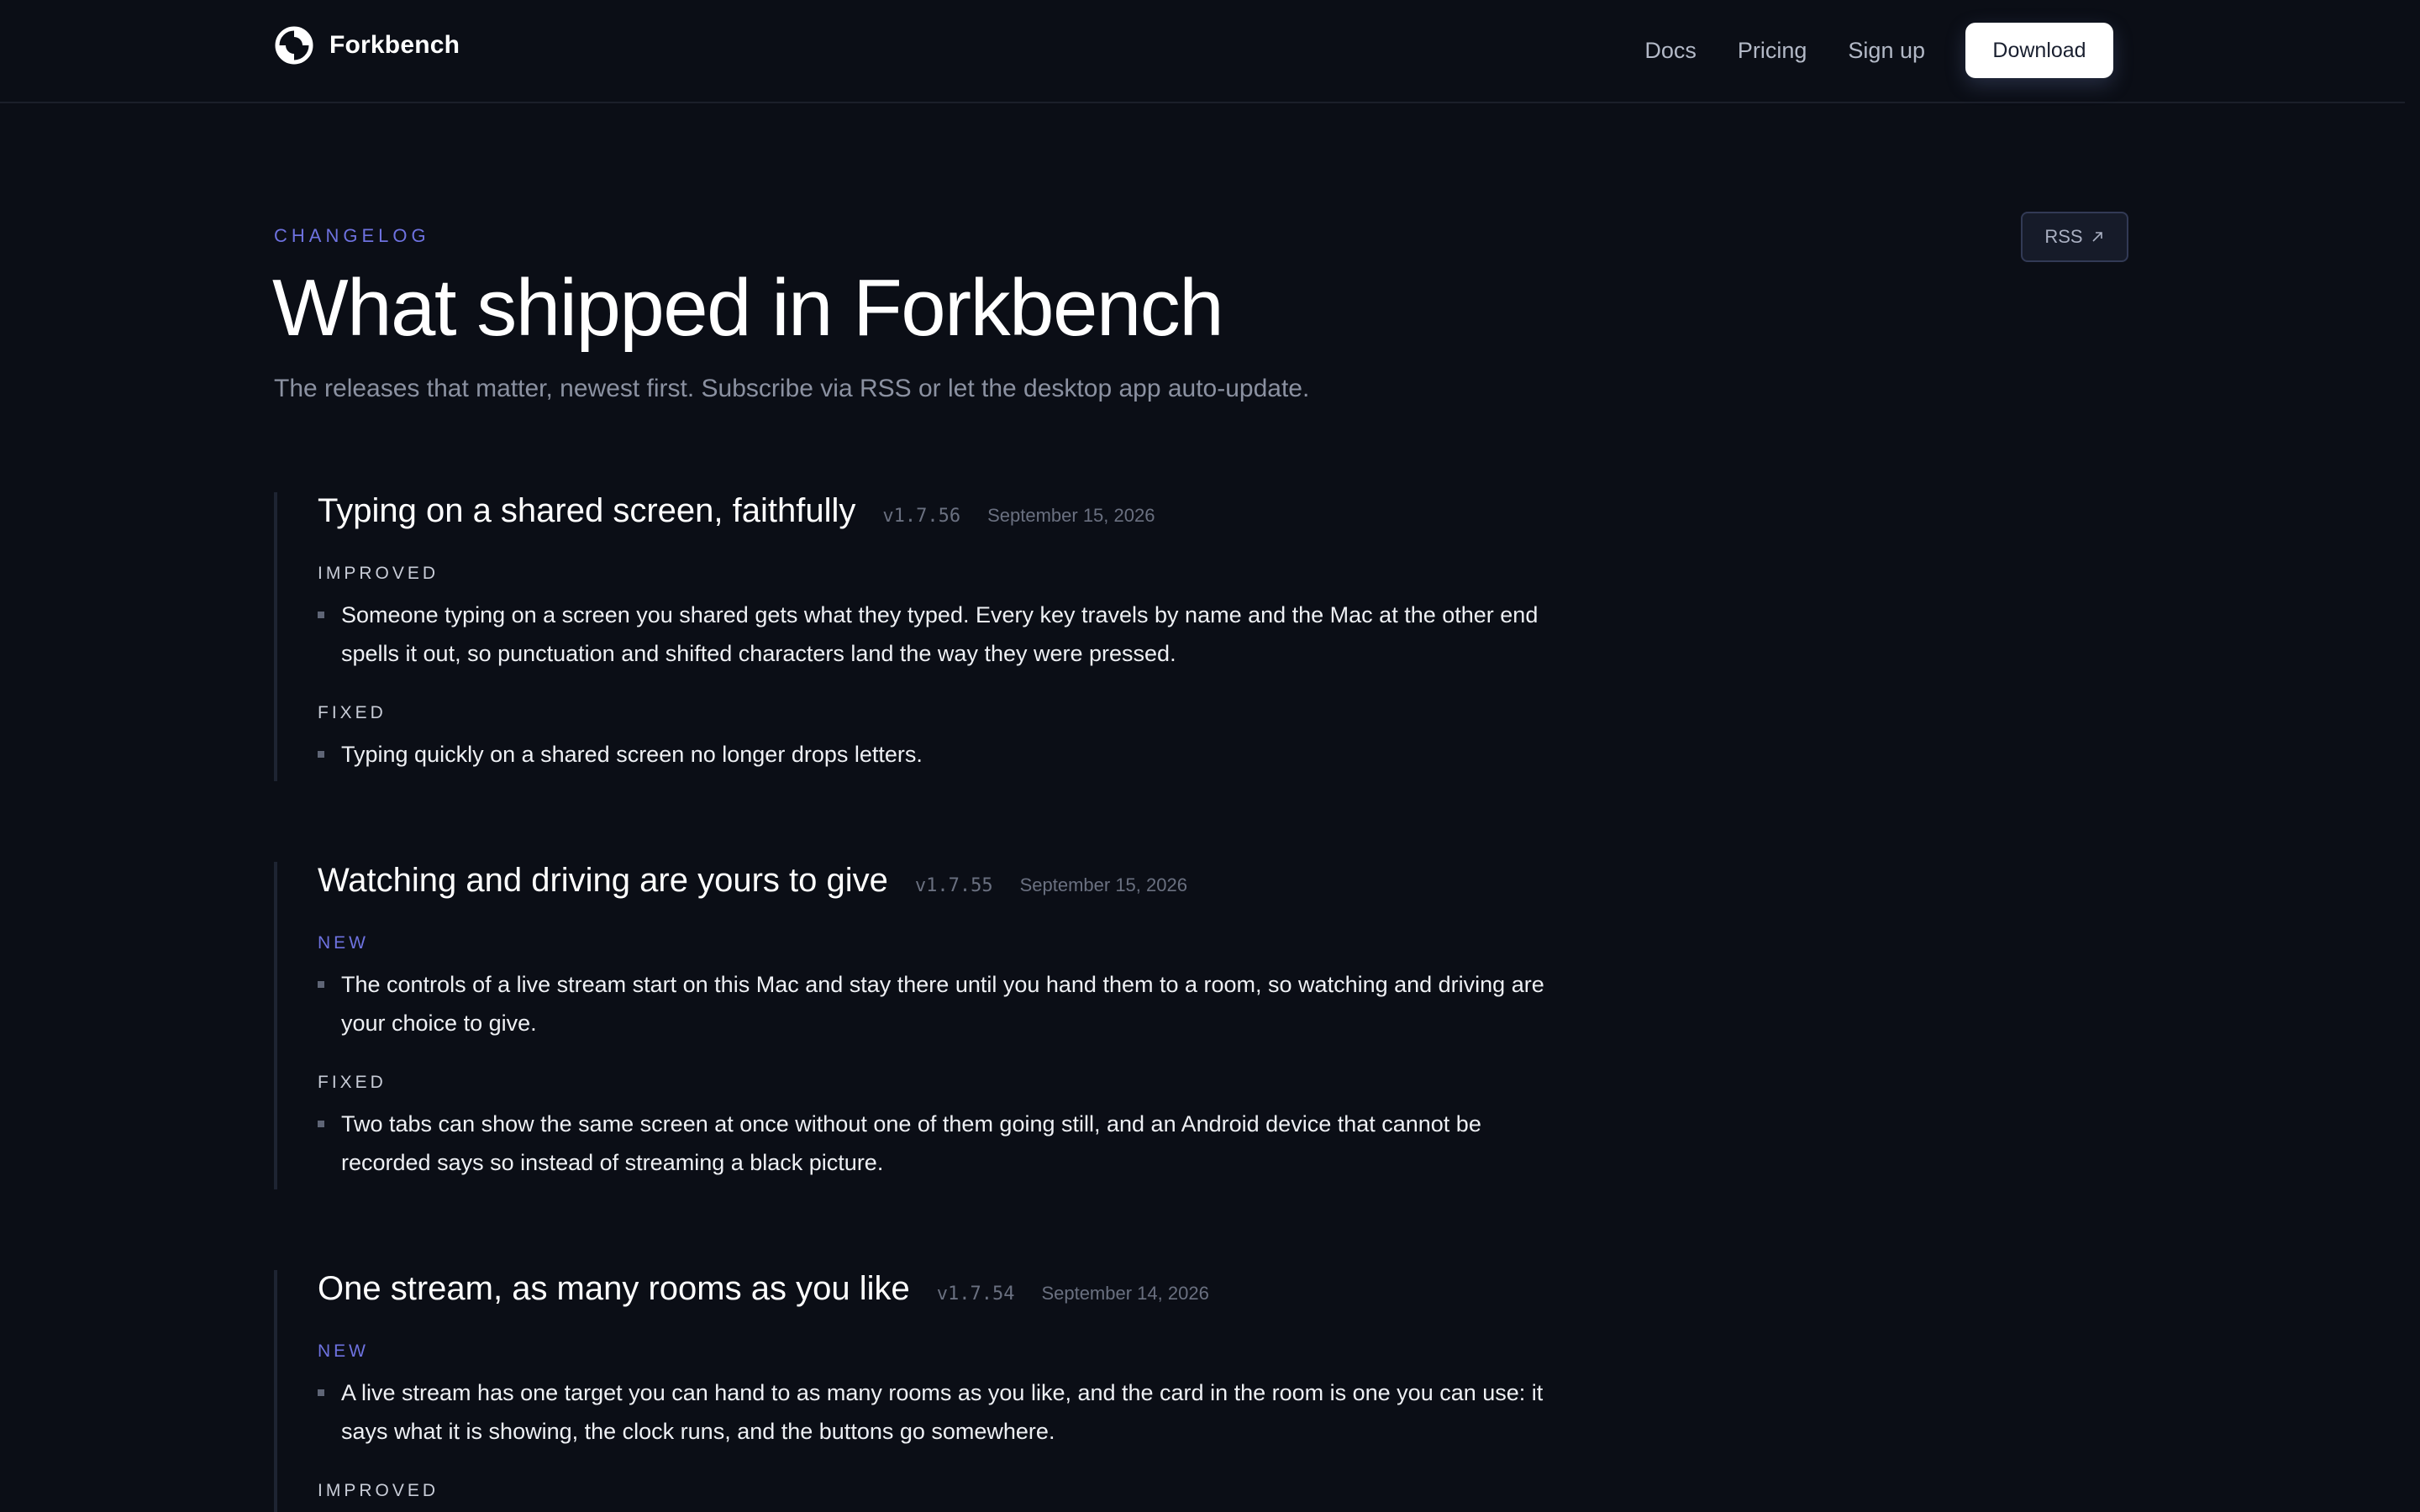  I want to click on brand-name: Forkbench, so click(394, 45).